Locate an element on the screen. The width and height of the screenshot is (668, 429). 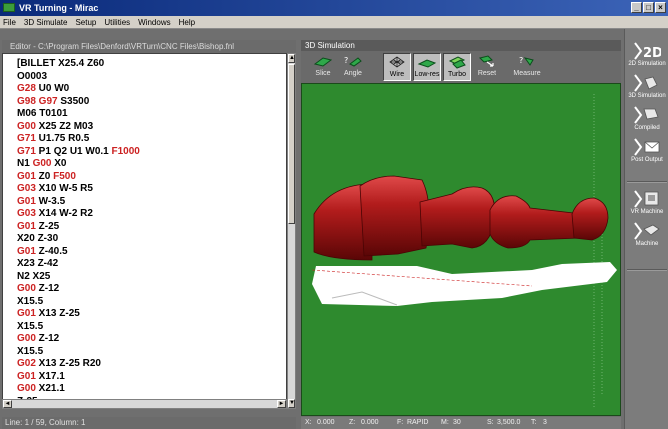
code-line: G98 G97 S3500 is located at coordinates (53, 101).